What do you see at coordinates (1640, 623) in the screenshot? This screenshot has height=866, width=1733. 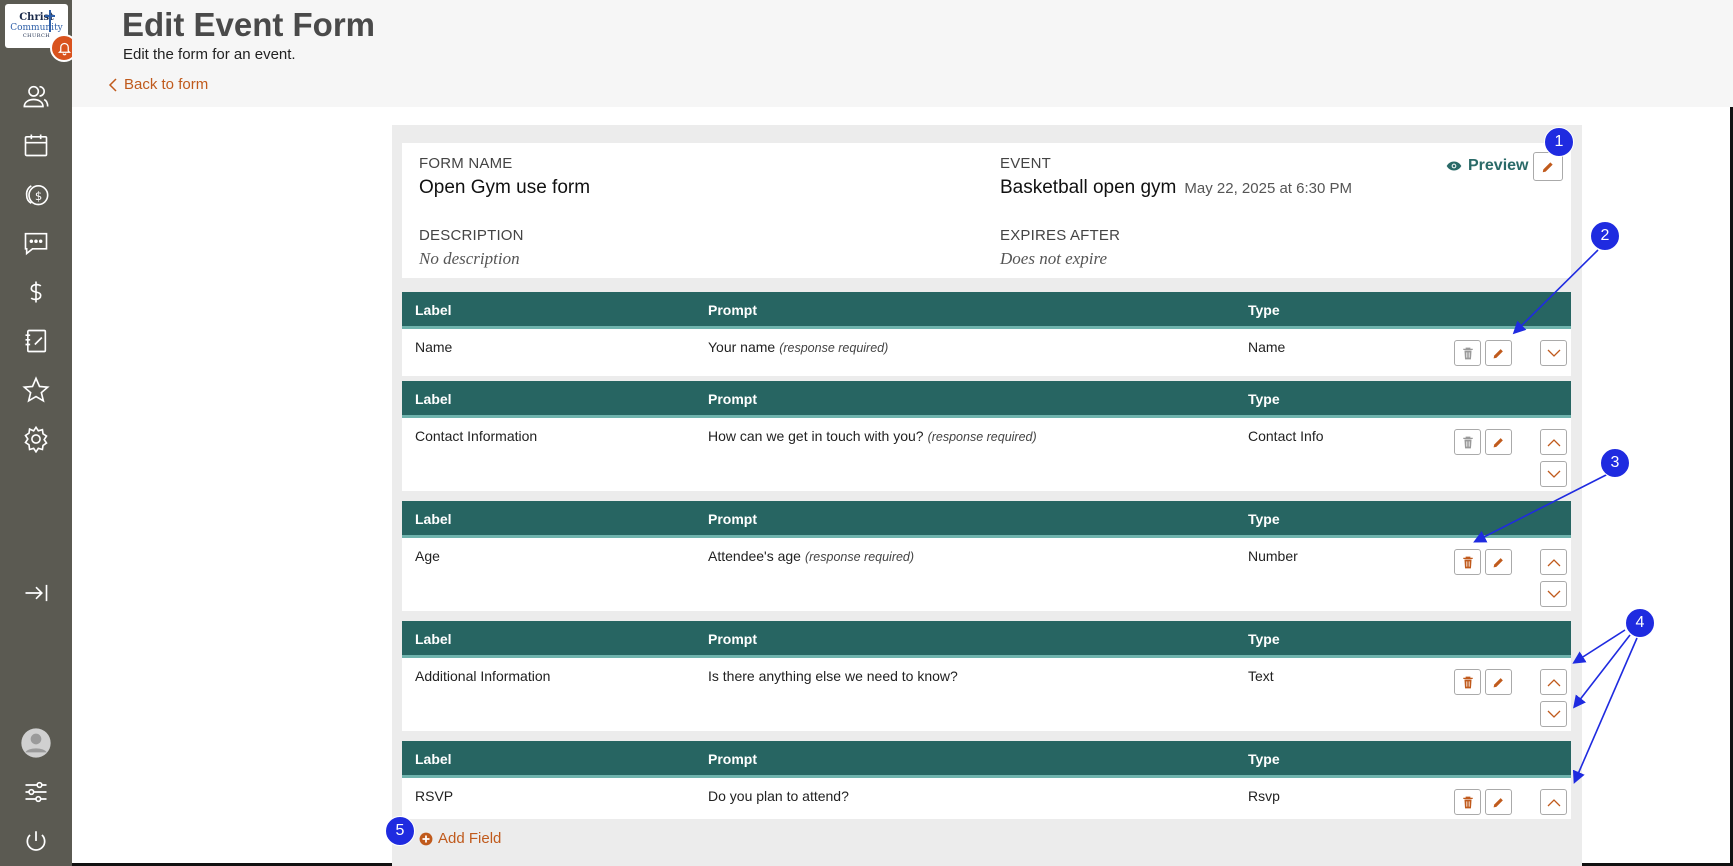 I see `callout-4: 4` at bounding box center [1640, 623].